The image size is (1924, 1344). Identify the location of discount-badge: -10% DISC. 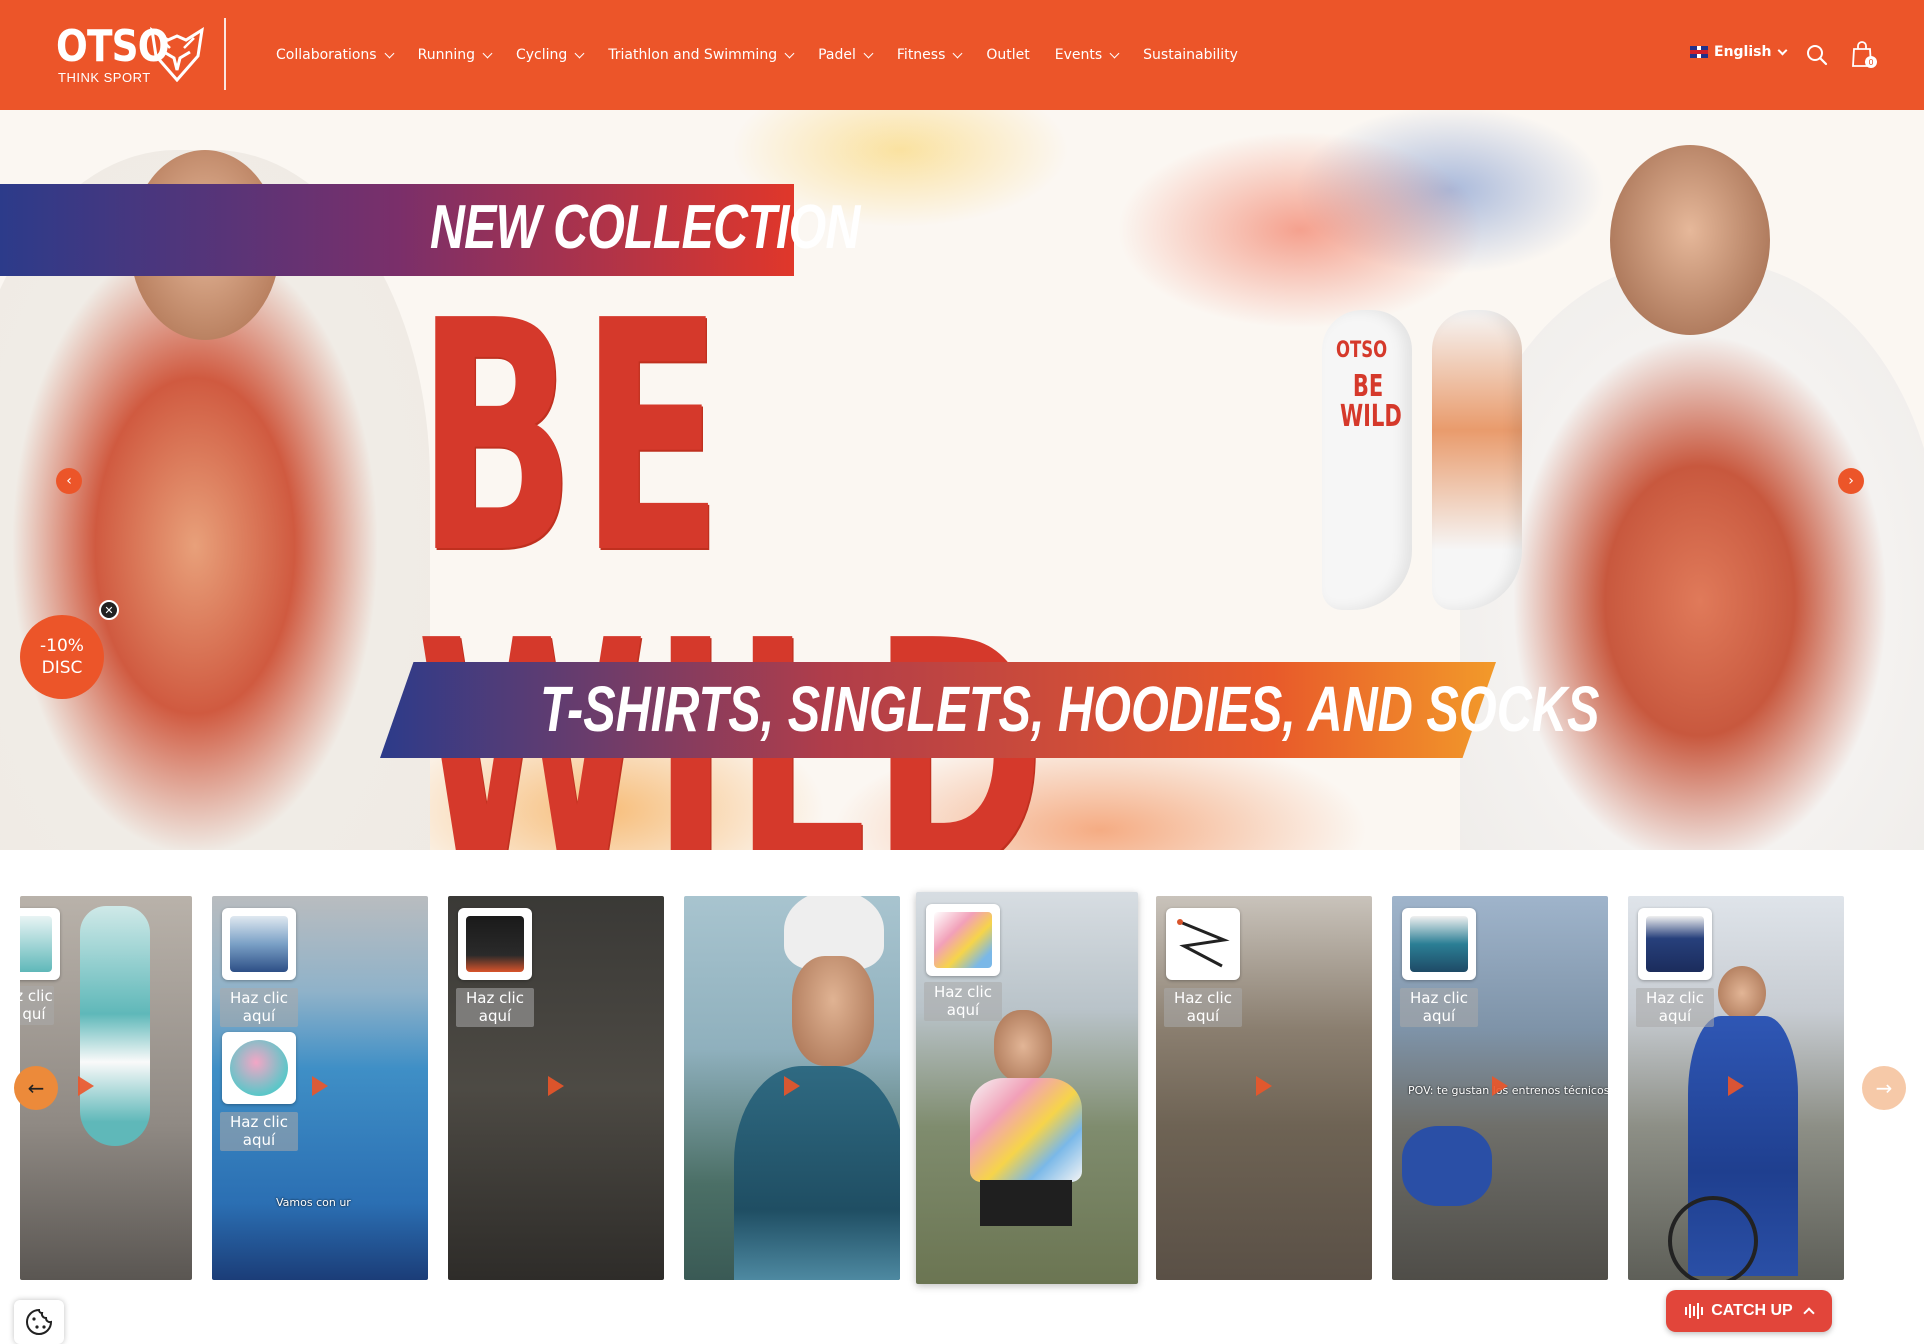
(62, 657).